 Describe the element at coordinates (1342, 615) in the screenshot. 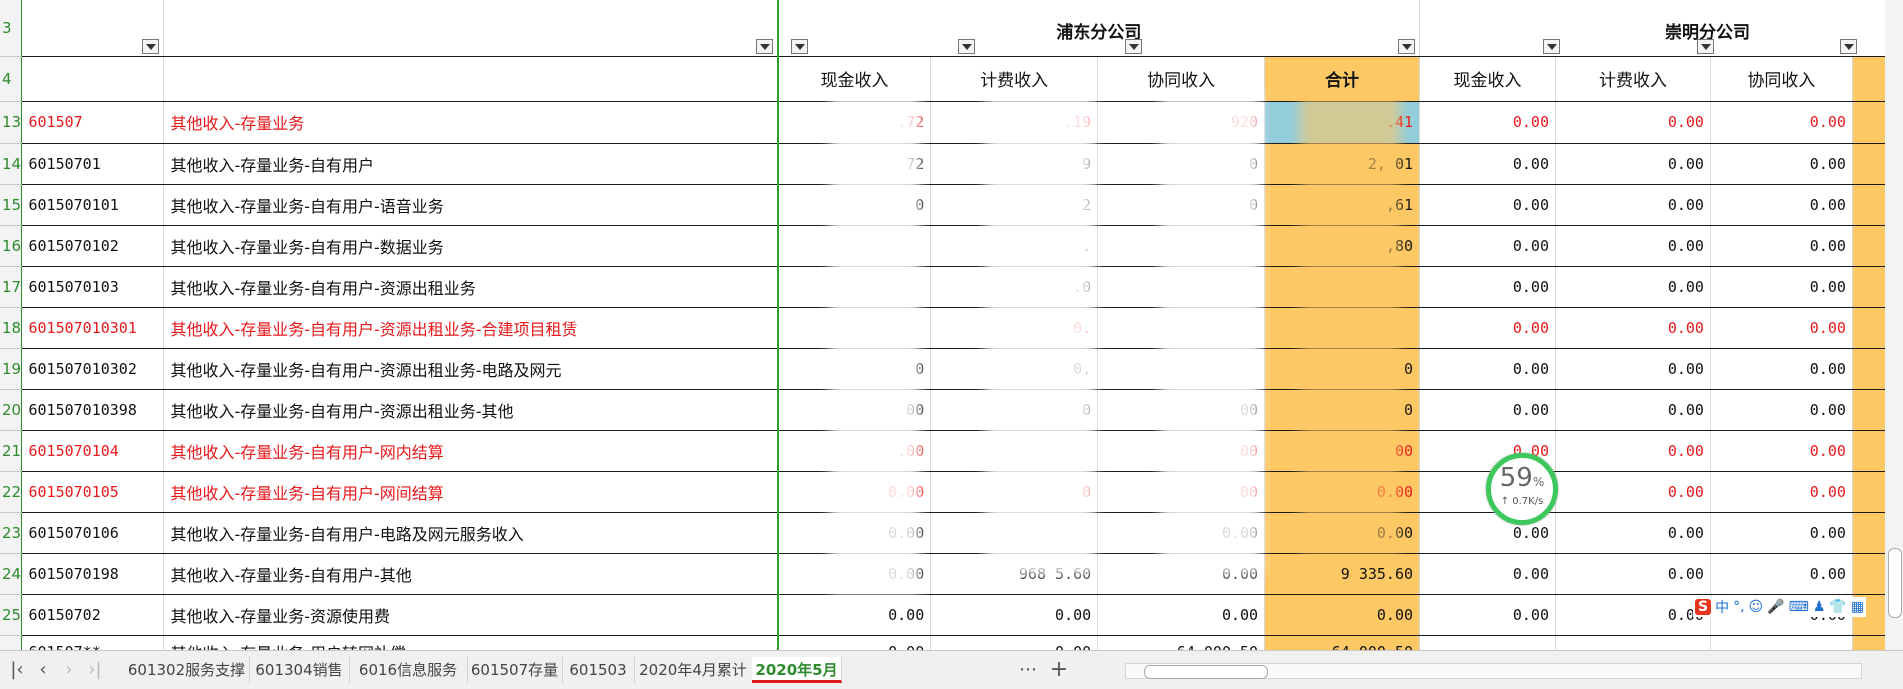

I see `total-cell: 0.00` at that location.